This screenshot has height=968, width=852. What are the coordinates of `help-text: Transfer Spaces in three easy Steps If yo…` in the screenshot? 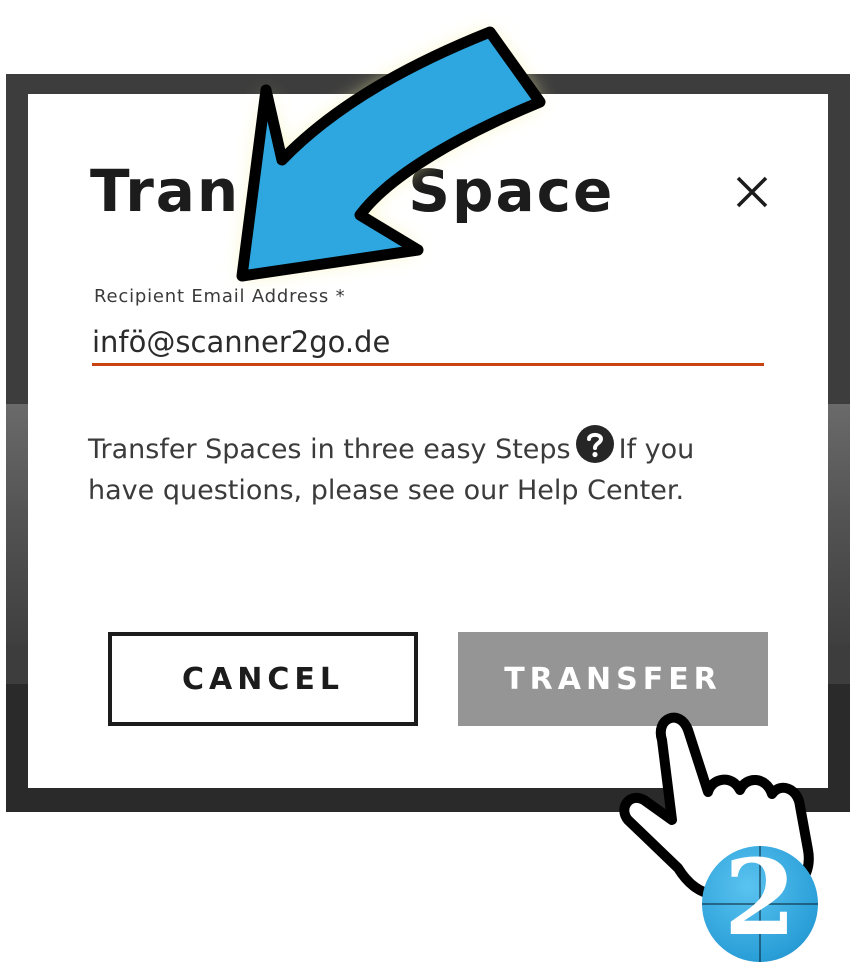 It's located at (428, 467).